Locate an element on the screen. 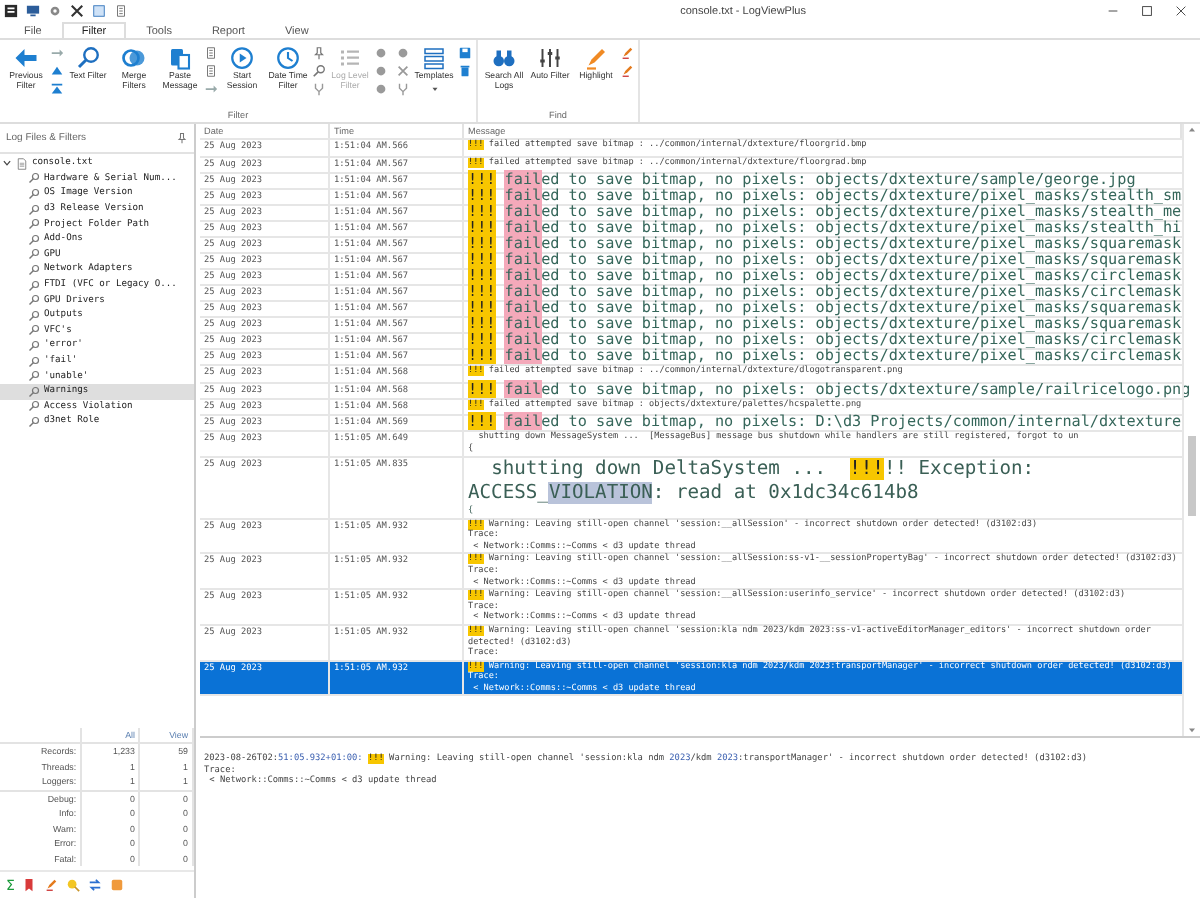  sliders-icon is located at coordinates (550, 58).